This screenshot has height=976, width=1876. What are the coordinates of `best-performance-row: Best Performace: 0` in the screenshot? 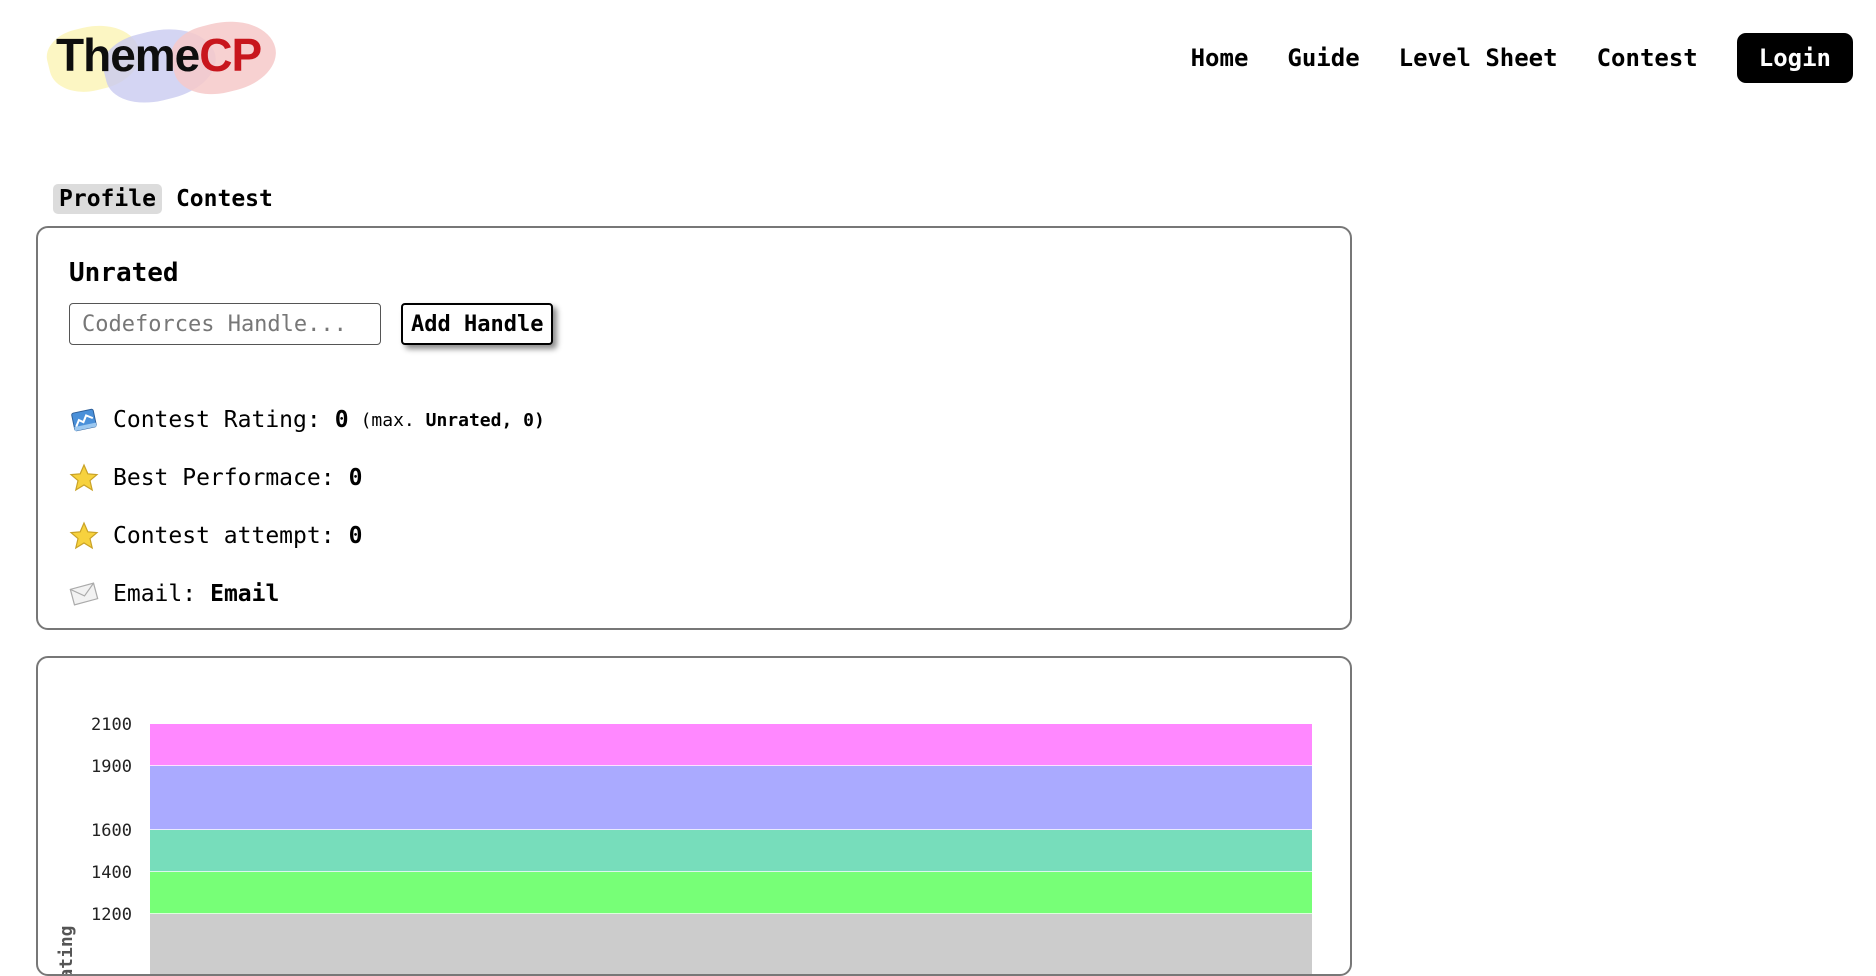 It's located at (215, 478).